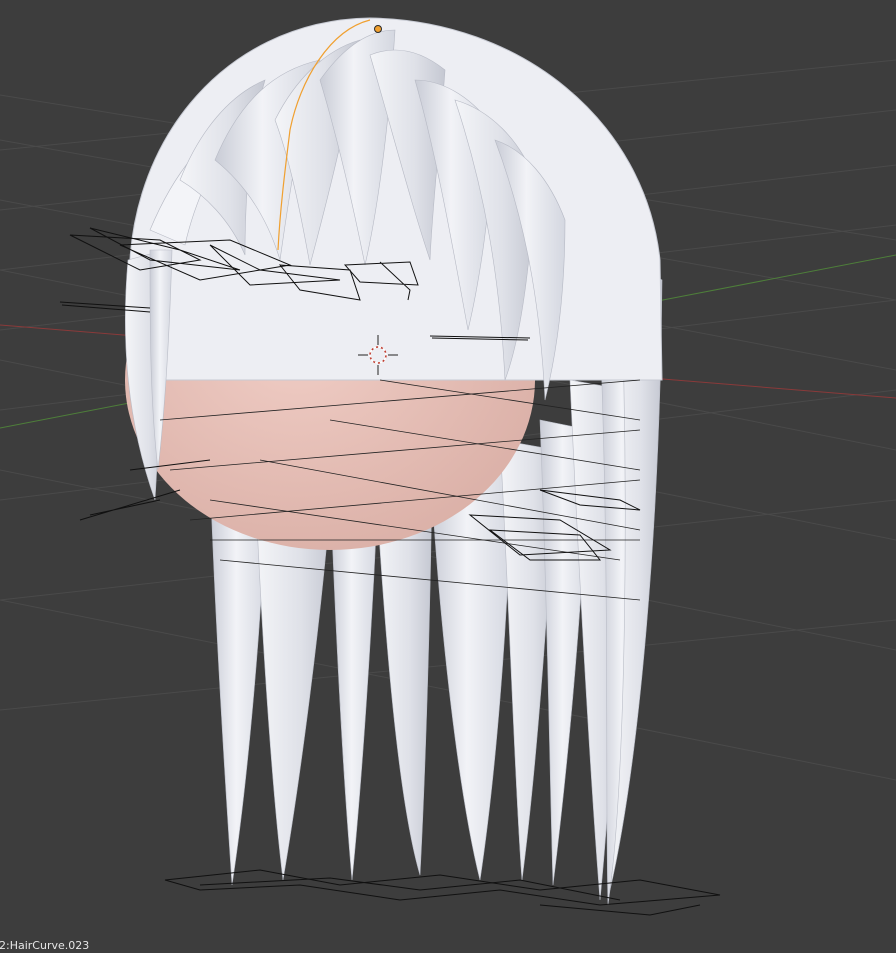  I want to click on selected-object-label: 02:HairCurve.023, so click(45, 945).